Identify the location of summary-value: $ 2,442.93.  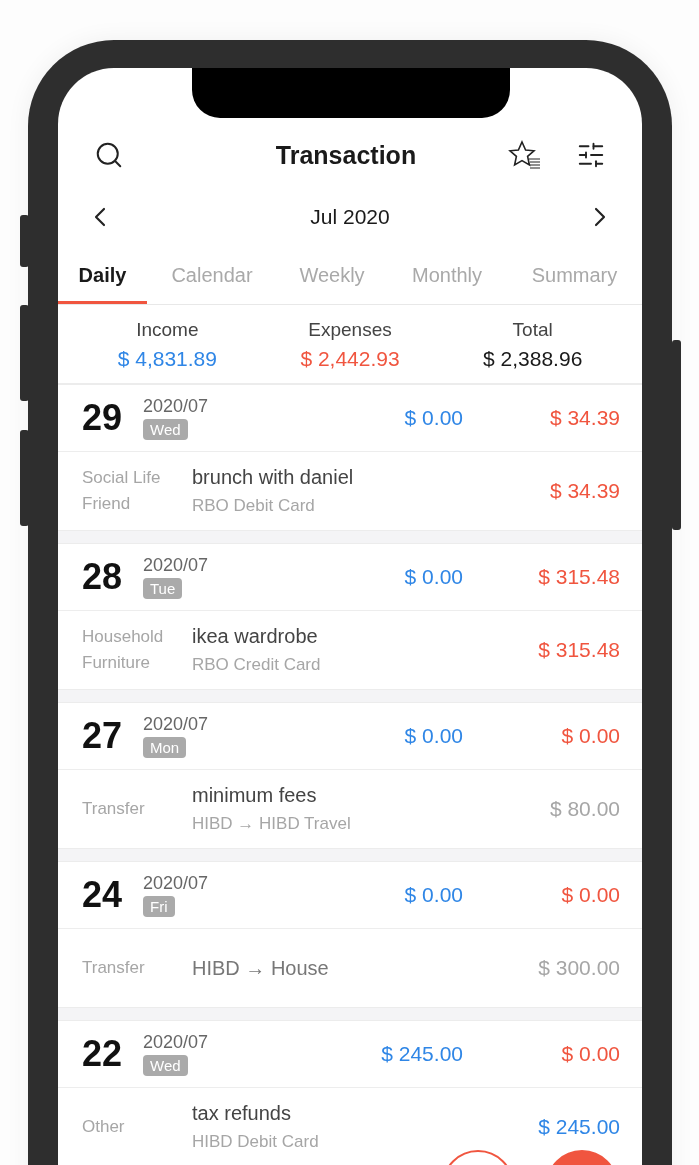
(350, 359).